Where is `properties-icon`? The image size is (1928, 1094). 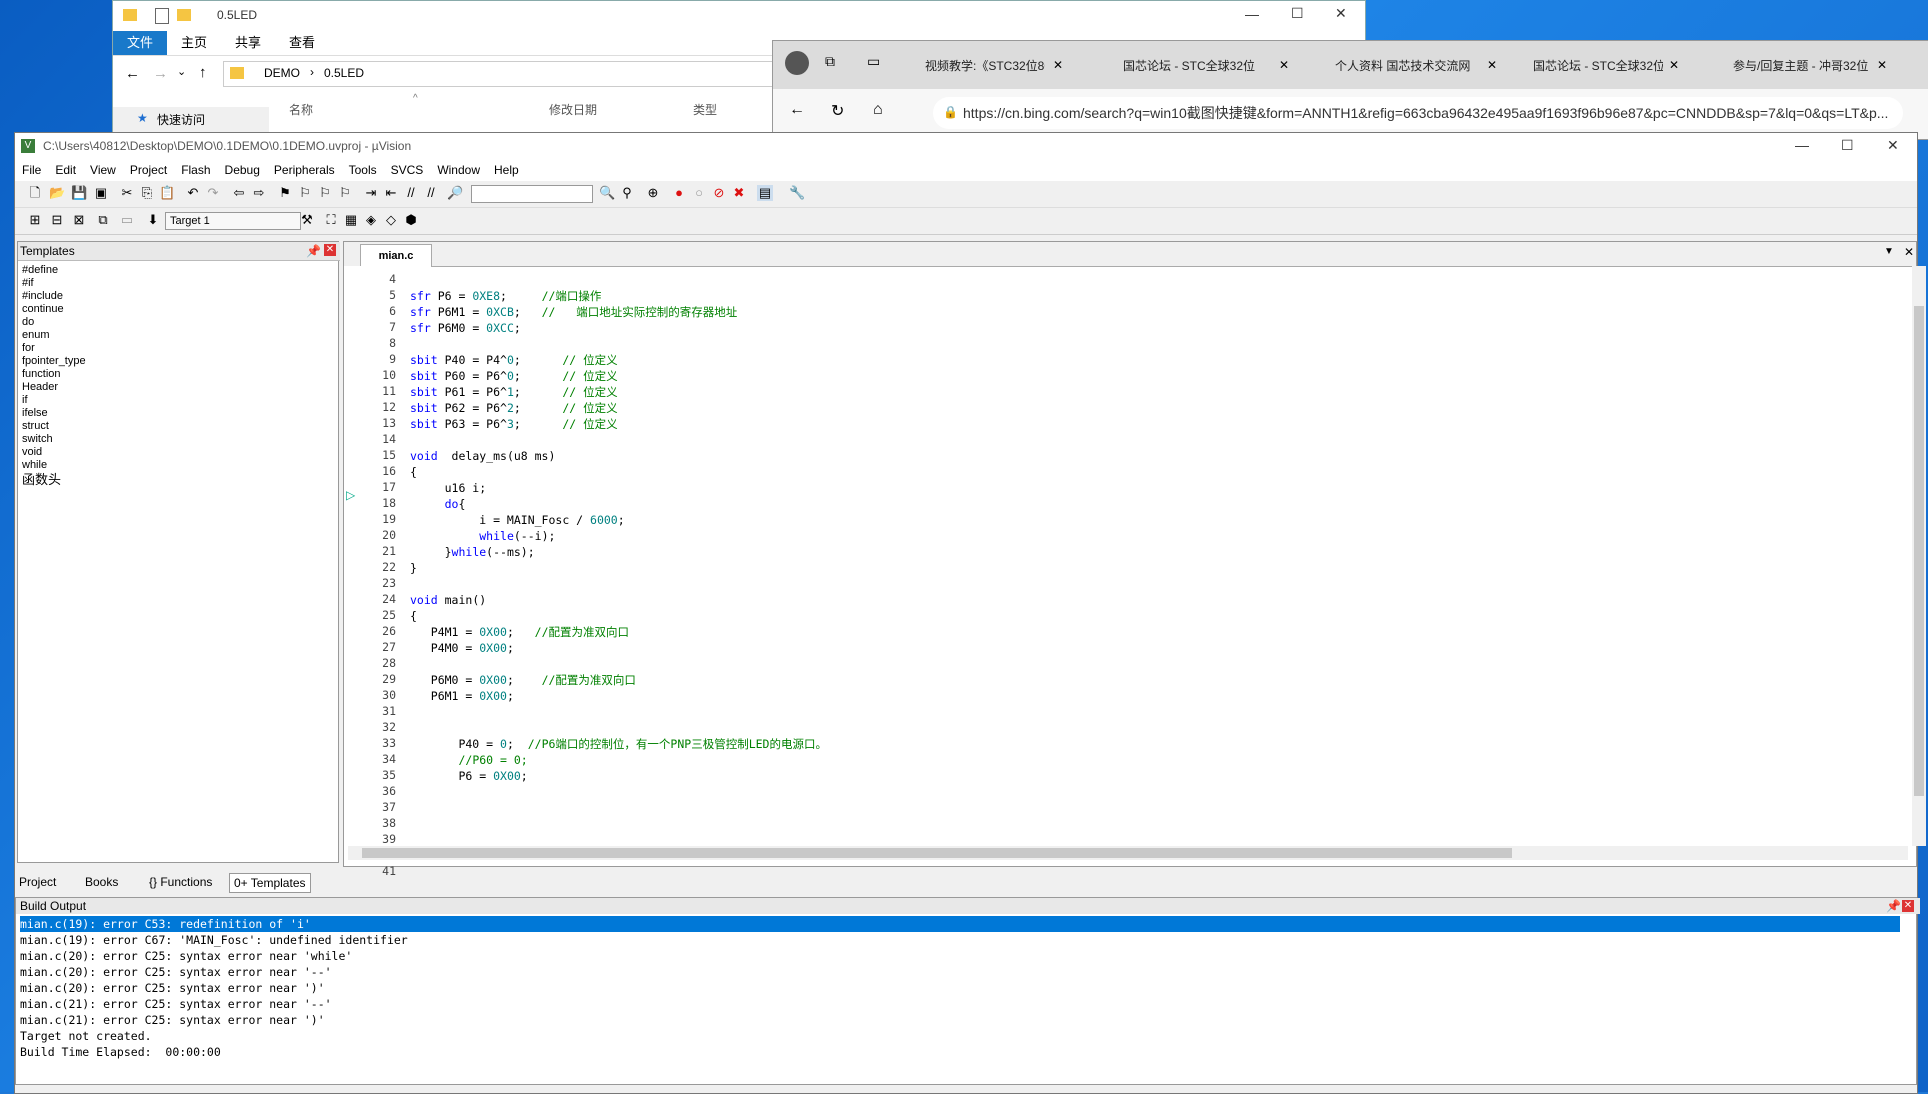 properties-icon is located at coordinates (162, 16).